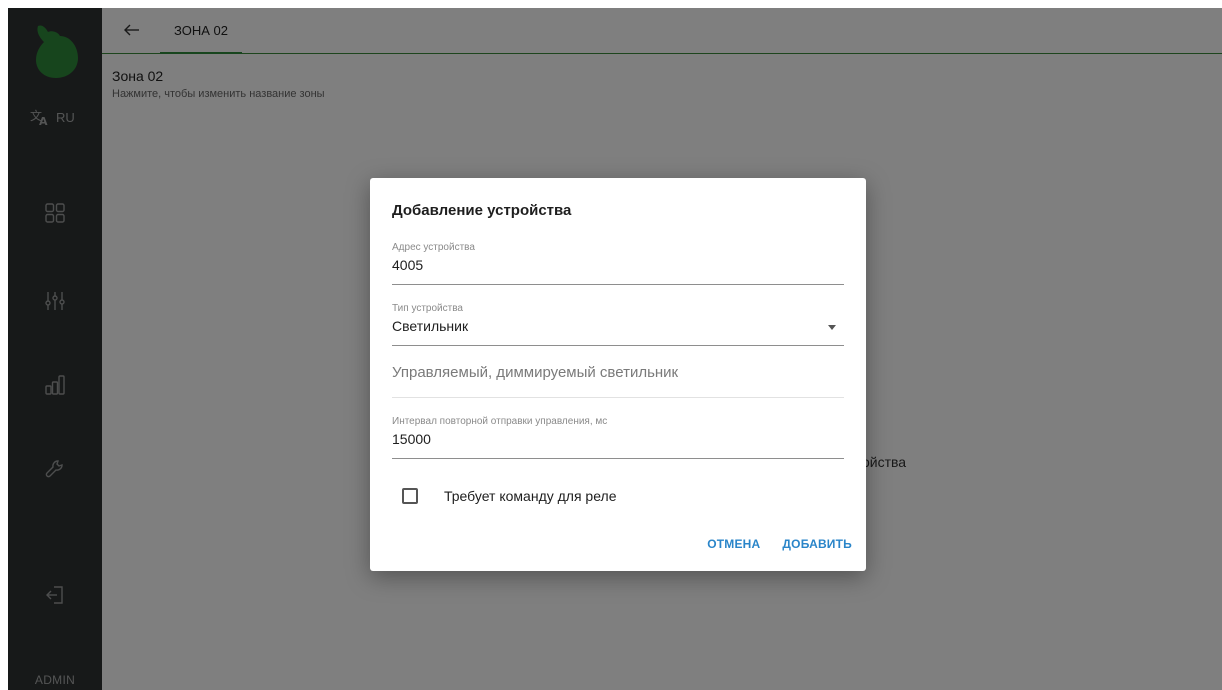  I want to click on device-type-value: Светильник, so click(618, 326).